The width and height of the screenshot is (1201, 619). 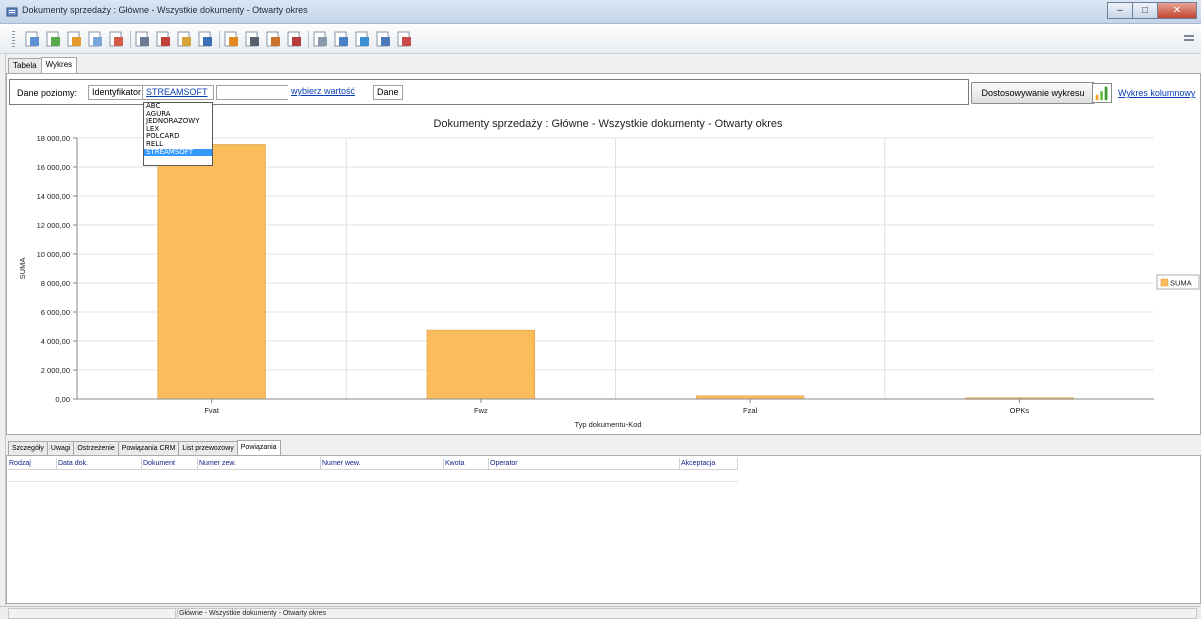 What do you see at coordinates (32, 464) in the screenshot?
I see `column-header: Rodzaj` at bounding box center [32, 464].